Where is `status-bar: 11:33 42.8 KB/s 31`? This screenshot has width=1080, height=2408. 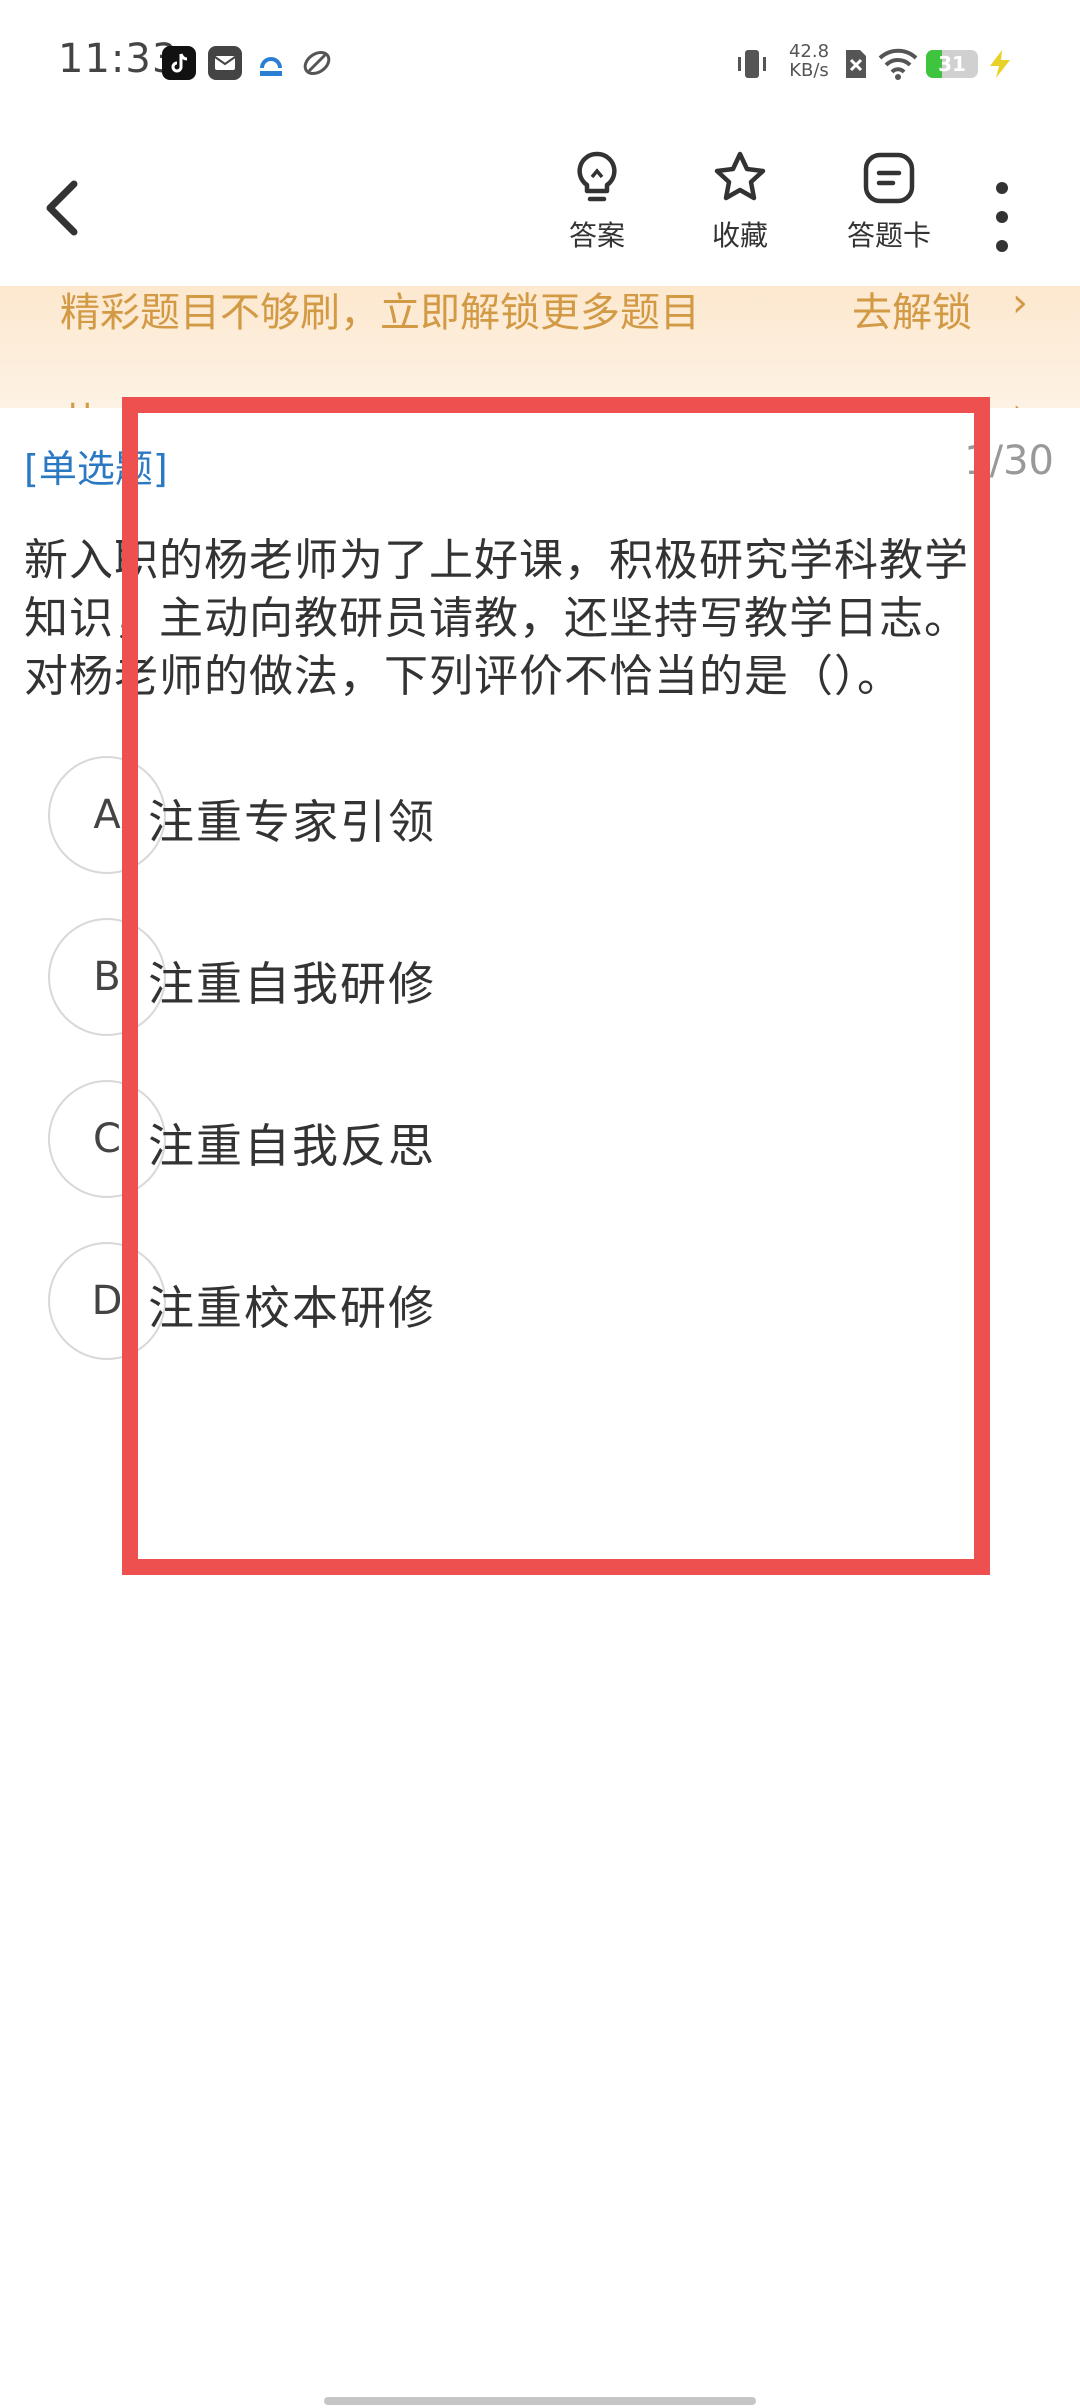
status-bar: 11:33 42.8 KB/s 31 is located at coordinates (540, 64).